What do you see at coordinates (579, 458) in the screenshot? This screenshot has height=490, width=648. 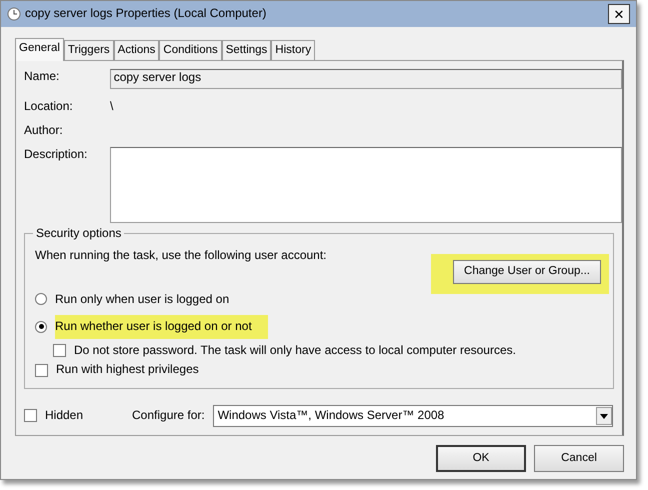 I see `dialog-button: Cancel` at bounding box center [579, 458].